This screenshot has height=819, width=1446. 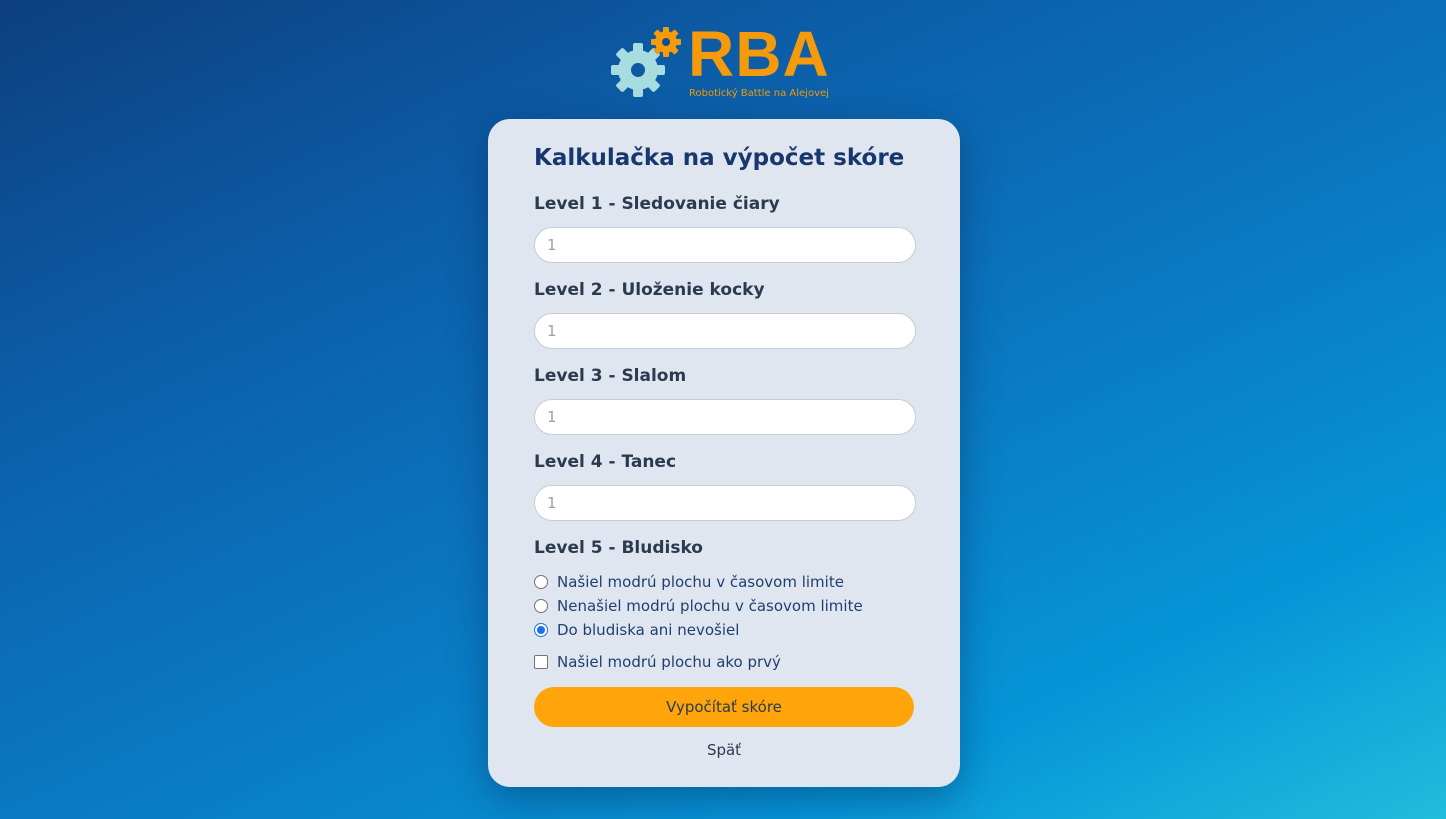 What do you see at coordinates (648, 630) in the screenshot?
I see `option-label: Do bludiska ani nevošiel` at bounding box center [648, 630].